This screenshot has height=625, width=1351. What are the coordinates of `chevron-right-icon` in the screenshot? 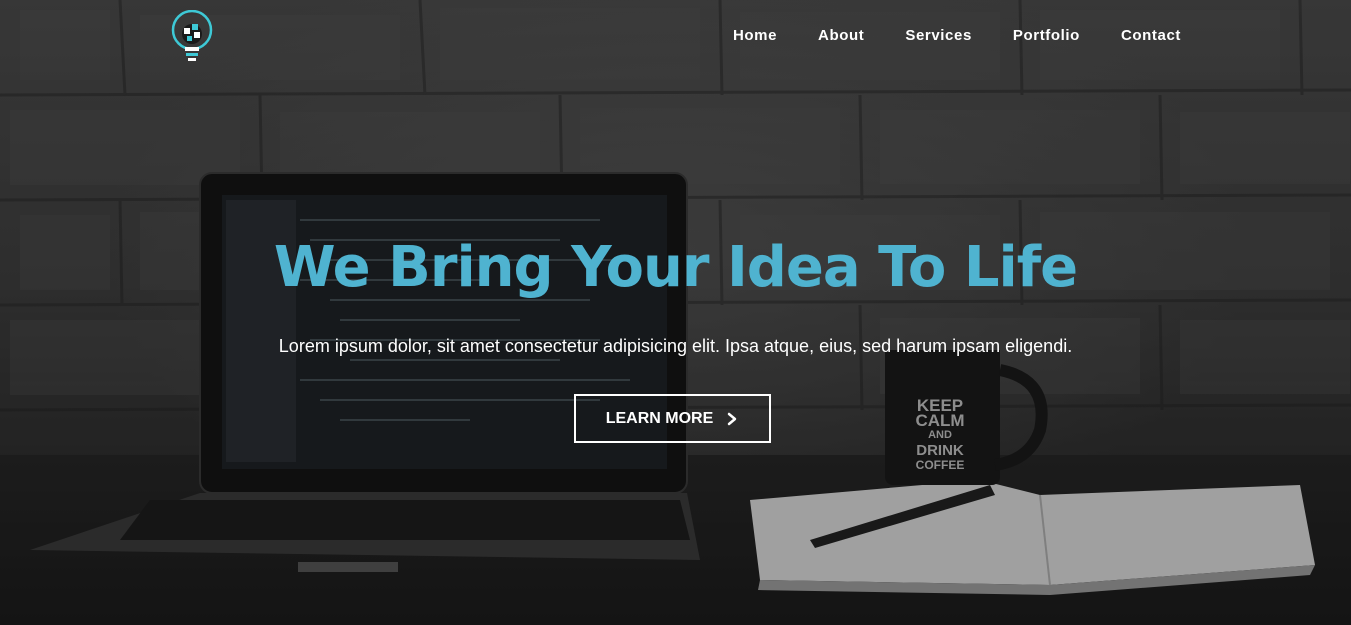 It's located at (732, 418).